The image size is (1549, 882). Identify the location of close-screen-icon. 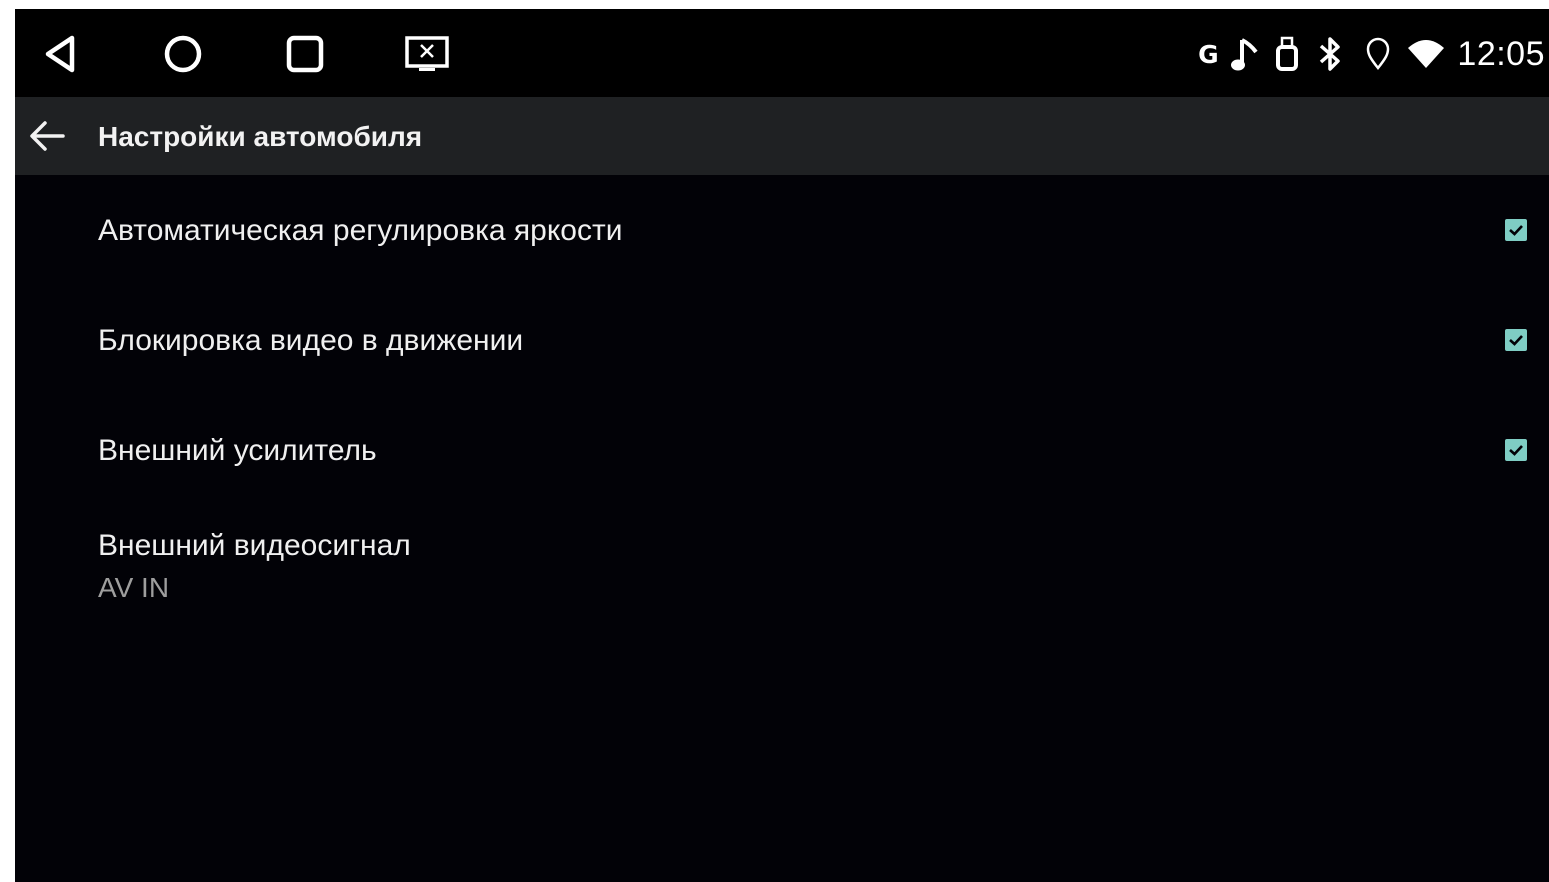
(427, 54).